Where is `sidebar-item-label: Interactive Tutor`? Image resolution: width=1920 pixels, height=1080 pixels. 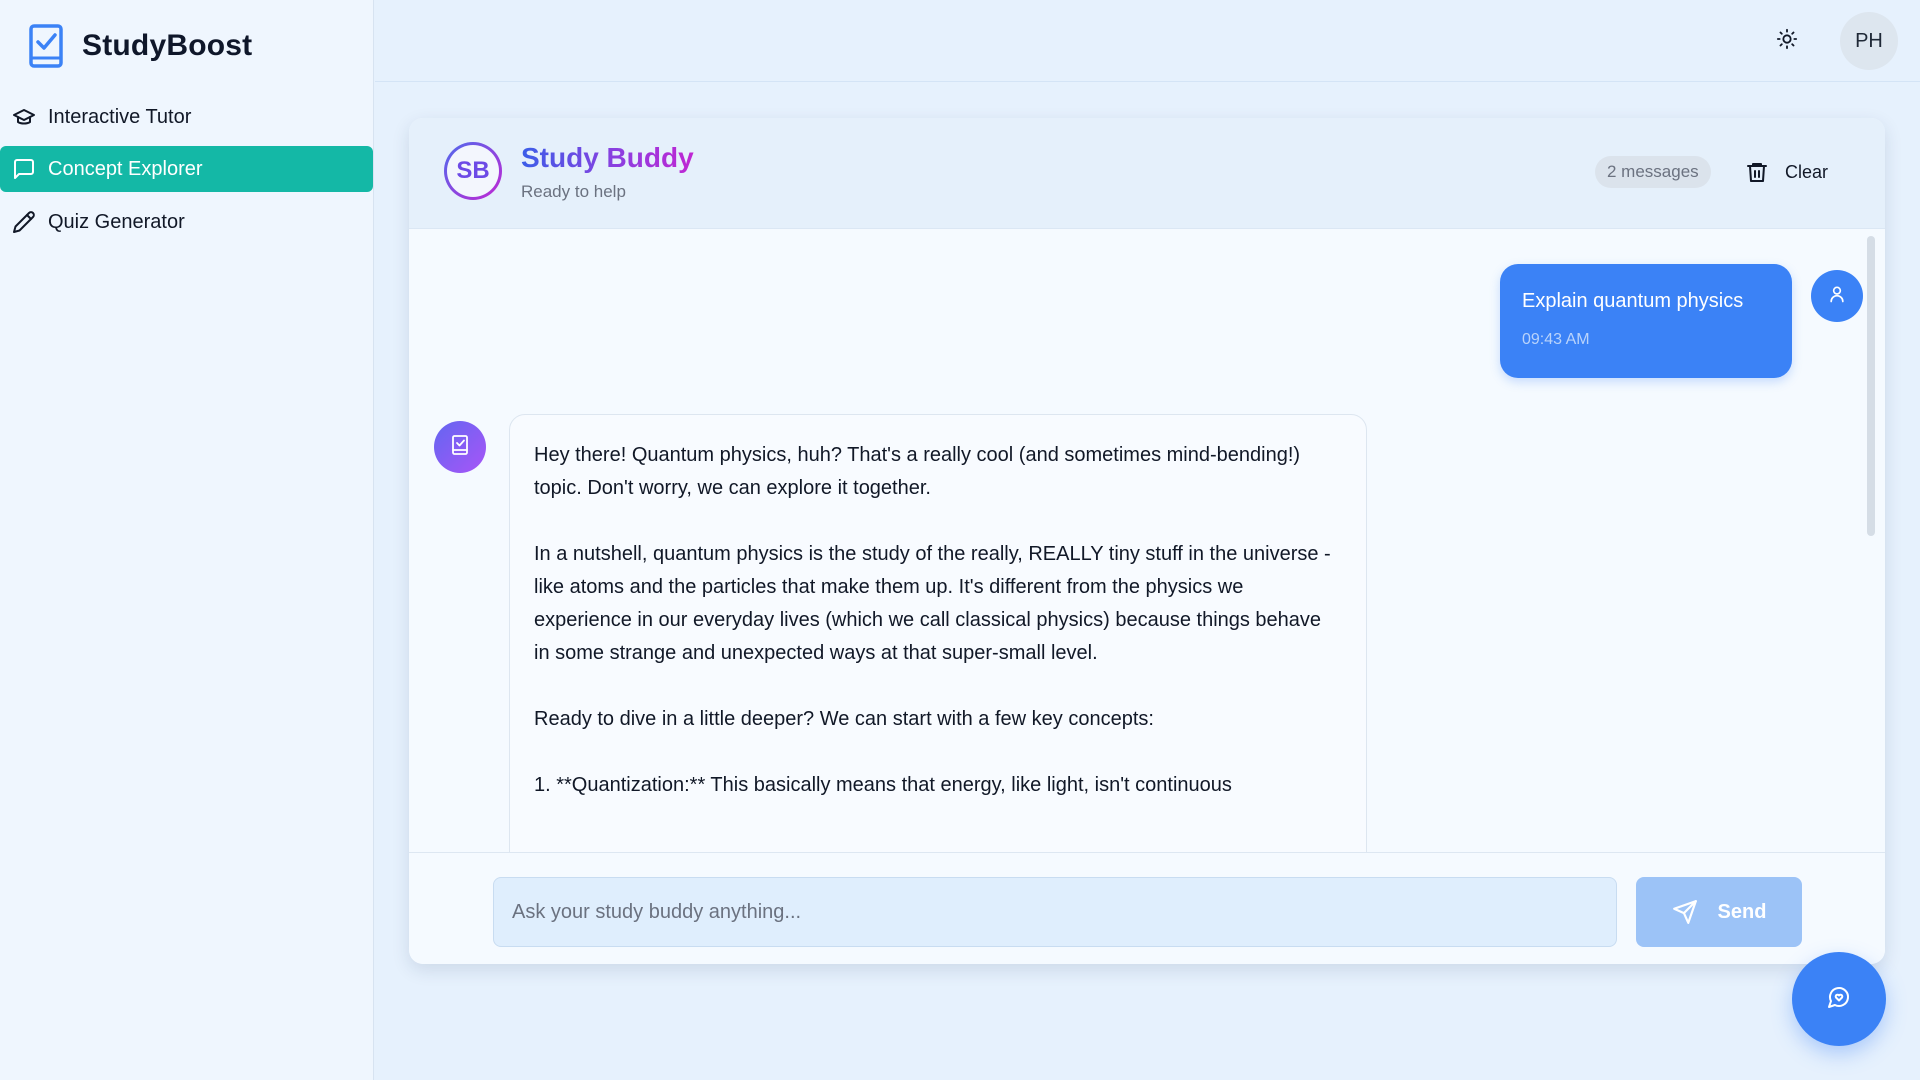
sidebar-item-label: Interactive Tutor is located at coordinates (120, 116).